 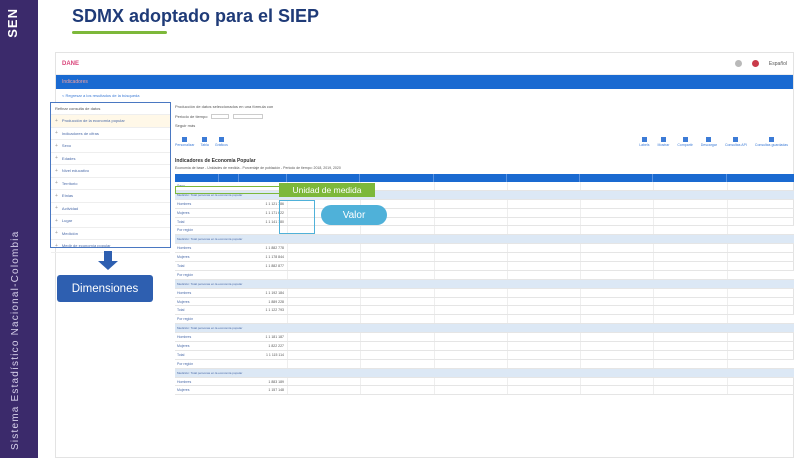 What do you see at coordinates (685, 145) in the screenshot?
I see `toolbar-button-label: Compartir` at bounding box center [685, 145].